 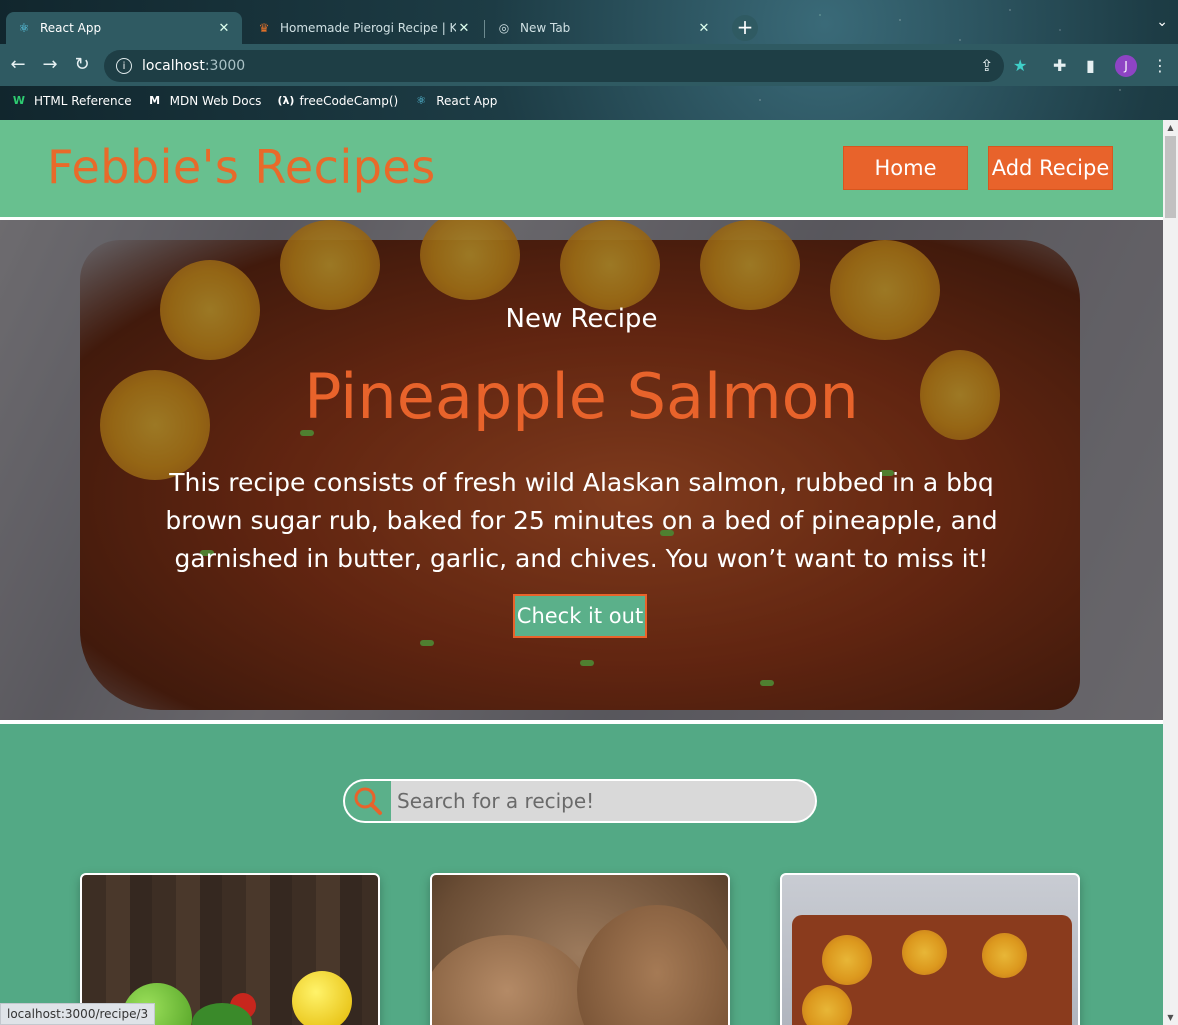 What do you see at coordinates (368, 801) in the screenshot?
I see `search-icon` at bounding box center [368, 801].